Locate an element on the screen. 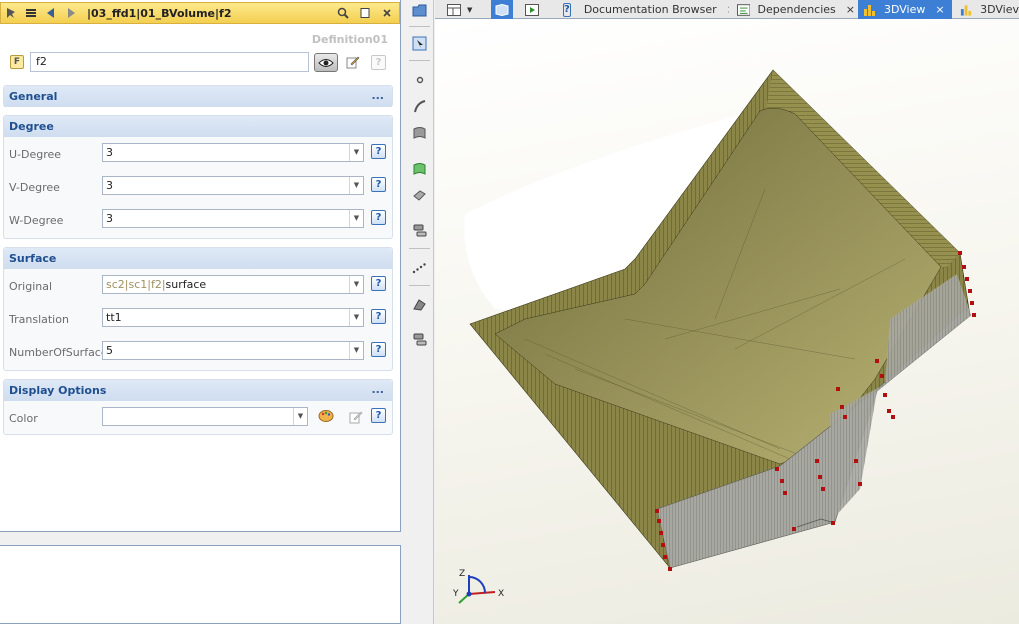  y-axis-label: Y is located at coordinates (455, 594).